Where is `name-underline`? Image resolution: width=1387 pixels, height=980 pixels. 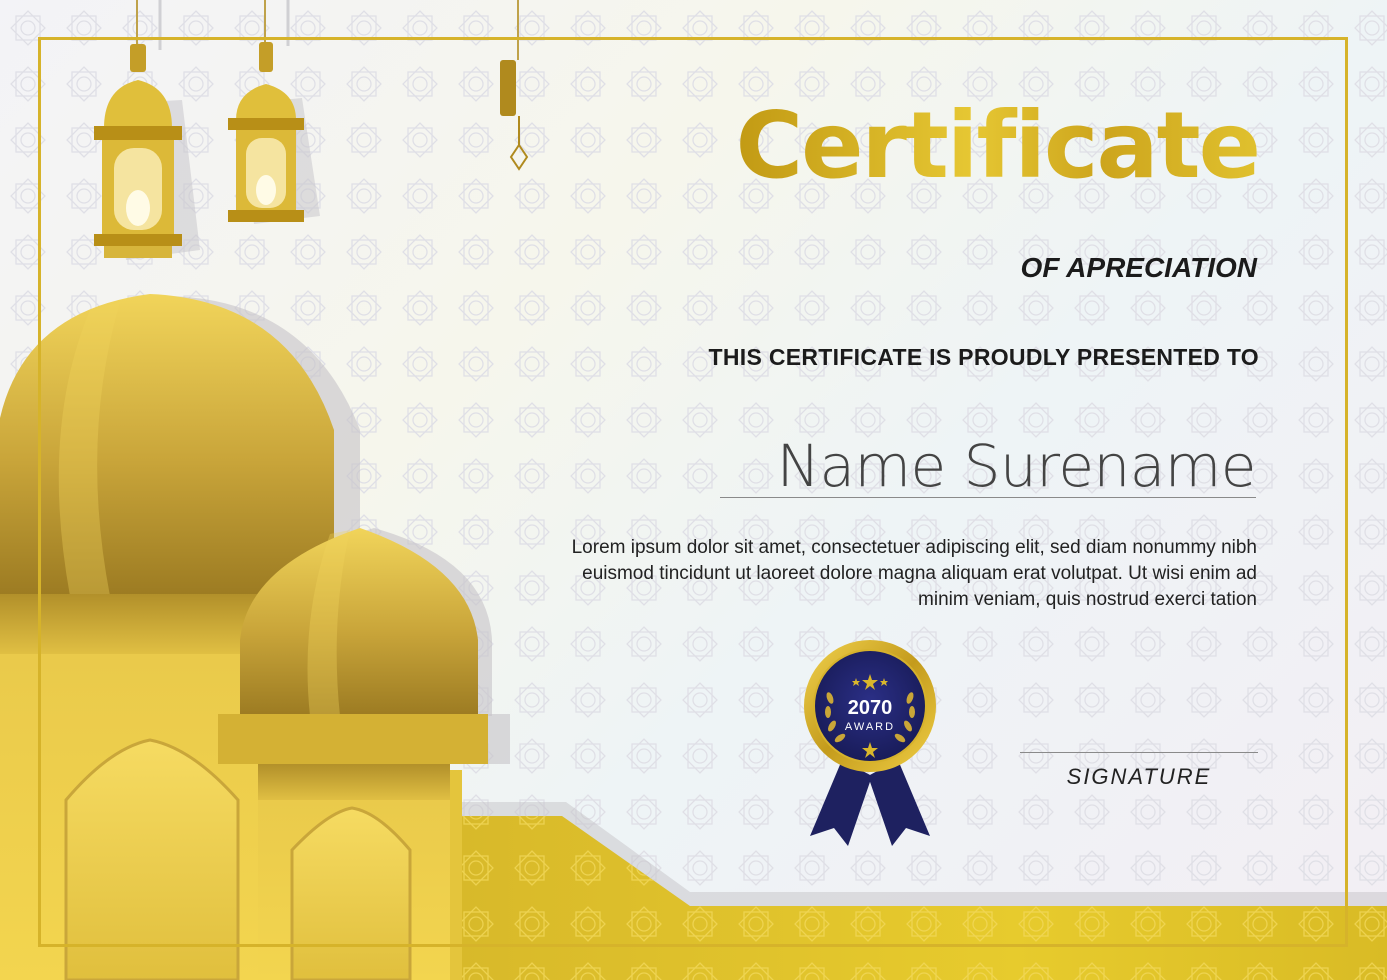 name-underline is located at coordinates (988, 497).